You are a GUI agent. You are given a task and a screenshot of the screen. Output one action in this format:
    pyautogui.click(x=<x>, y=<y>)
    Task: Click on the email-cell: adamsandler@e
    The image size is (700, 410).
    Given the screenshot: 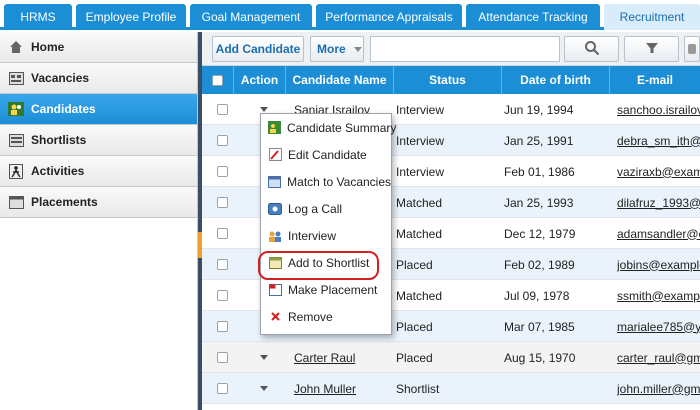 What is the action you would take?
    pyautogui.click(x=658, y=233)
    